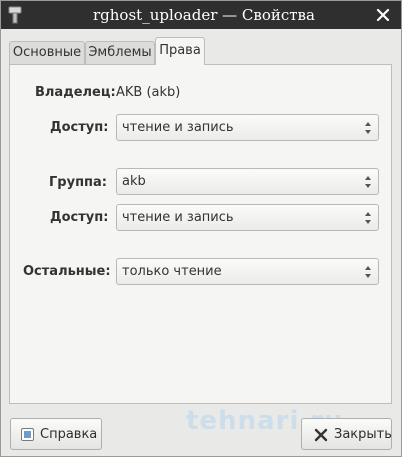 This screenshot has height=457, width=402. I want to click on help-icon, so click(27, 434).